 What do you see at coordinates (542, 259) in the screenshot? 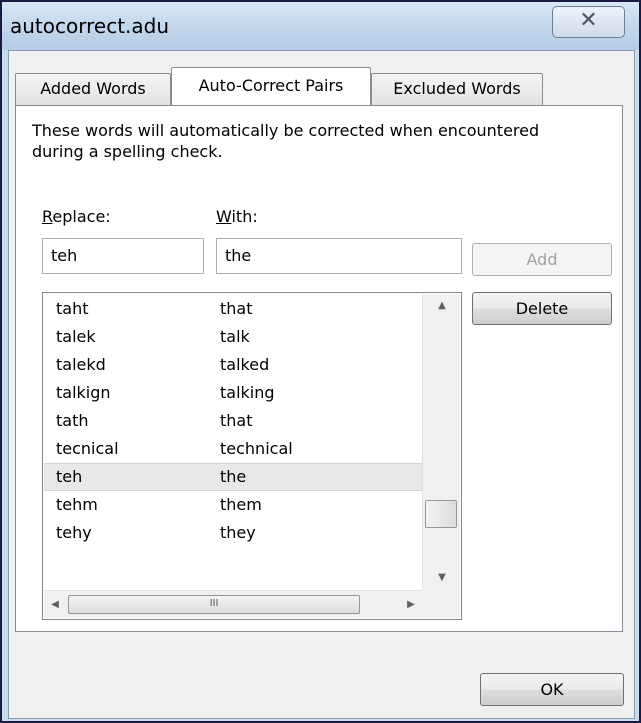
I see `add-button: Add` at bounding box center [542, 259].